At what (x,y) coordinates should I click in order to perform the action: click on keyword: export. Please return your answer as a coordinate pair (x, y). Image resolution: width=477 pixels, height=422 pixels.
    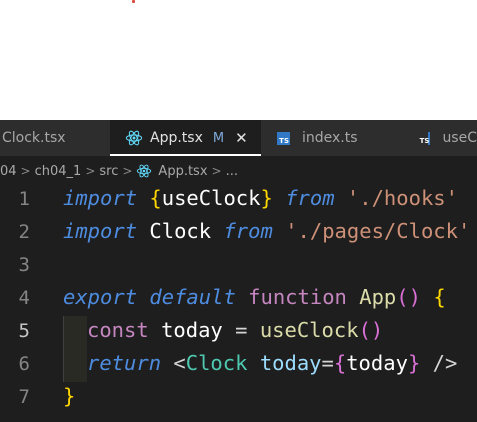
    Looking at the image, I should click on (100, 297).